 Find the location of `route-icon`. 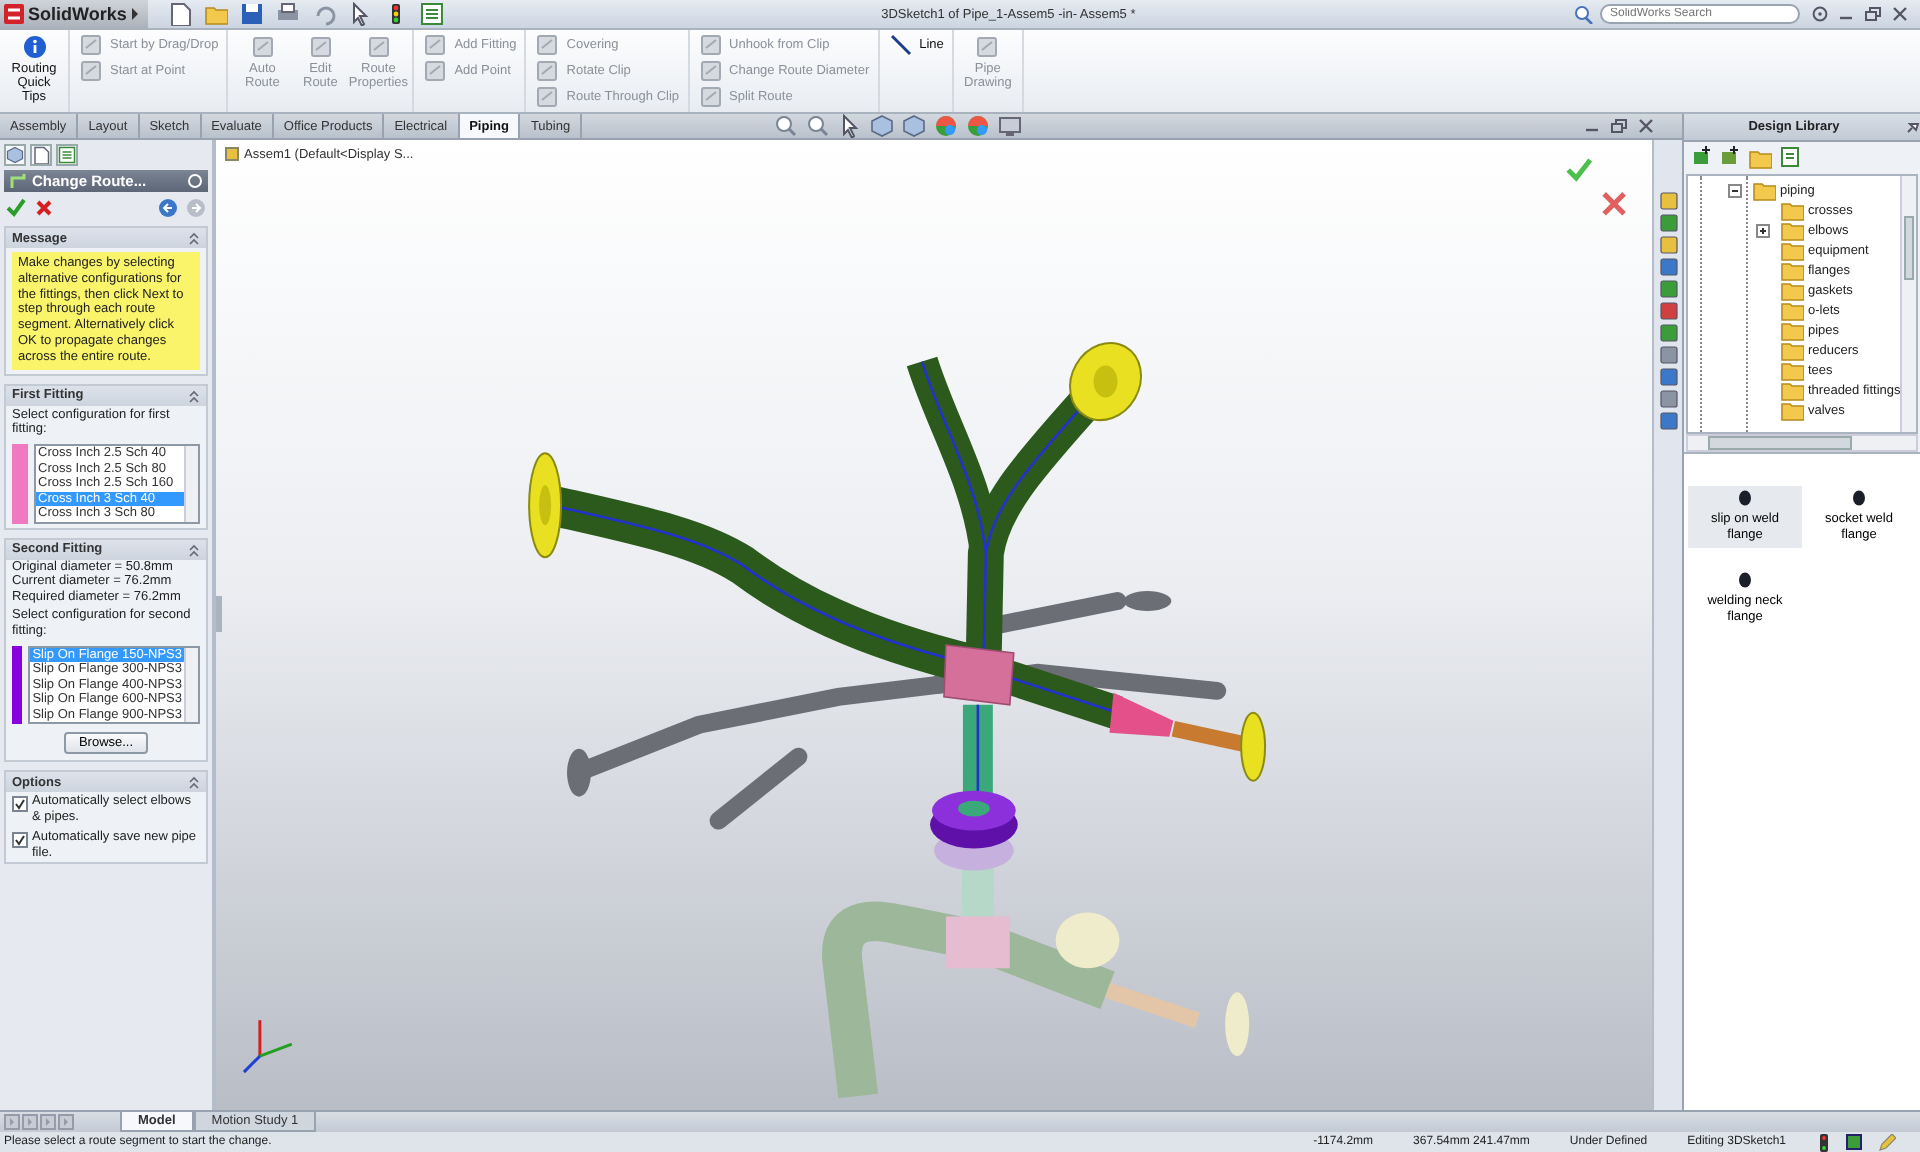

route-icon is located at coordinates (19, 181).